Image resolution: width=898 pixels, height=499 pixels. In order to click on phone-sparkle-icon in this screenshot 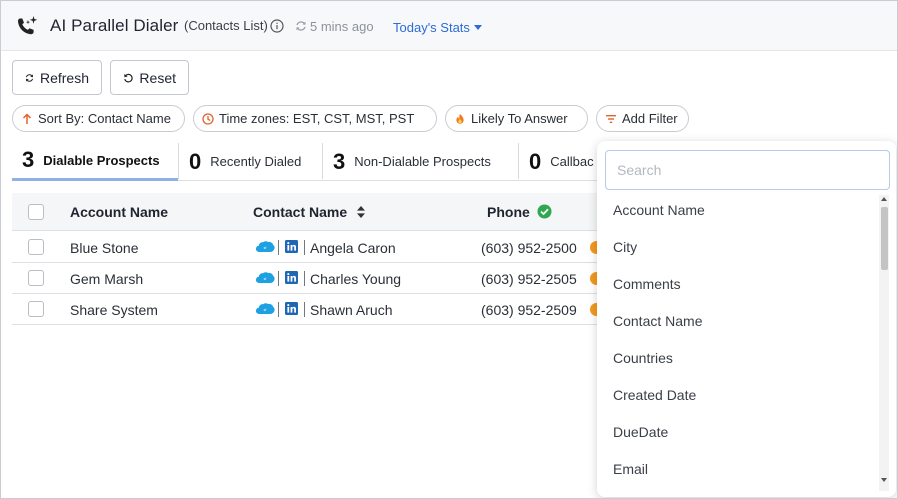, I will do `click(28, 25)`.